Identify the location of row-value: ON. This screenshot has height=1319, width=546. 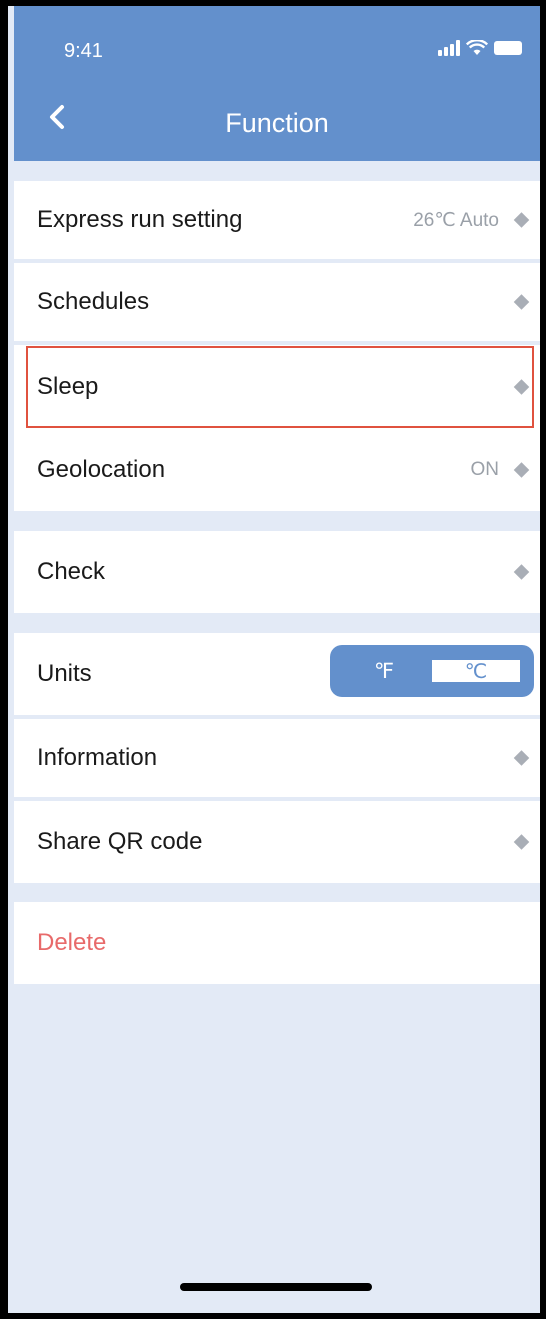
(485, 469).